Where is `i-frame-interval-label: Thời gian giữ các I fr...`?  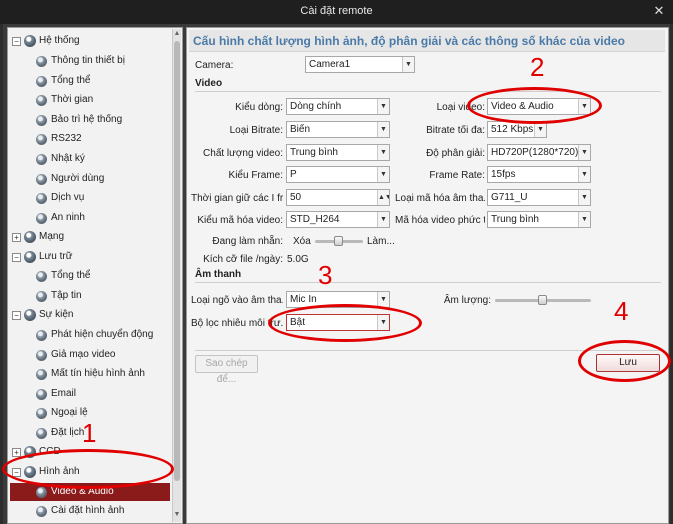
i-frame-interval-label: Thời gian giữ các I fr... is located at coordinates (237, 198).